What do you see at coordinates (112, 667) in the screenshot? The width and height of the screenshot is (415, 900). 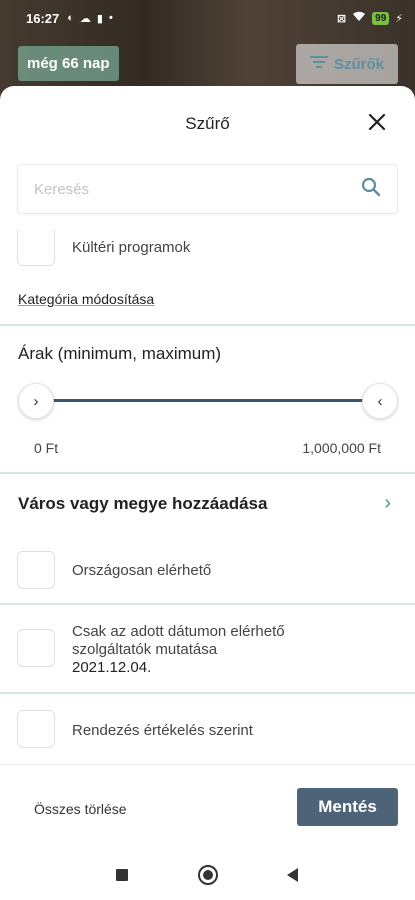 I see `date-only-date: 2021.12.04.` at bounding box center [112, 667].